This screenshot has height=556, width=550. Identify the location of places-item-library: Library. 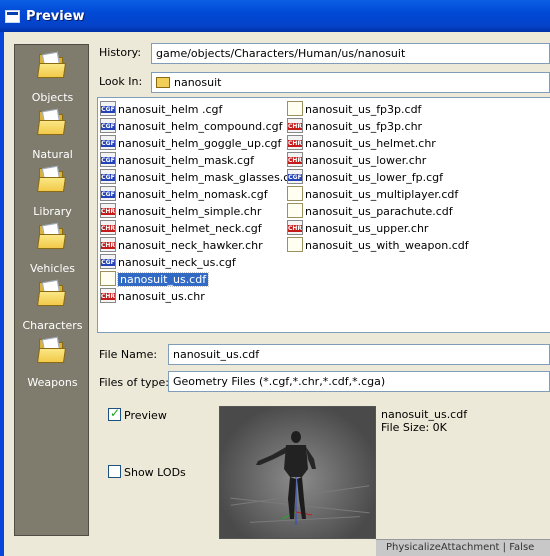
(52, 191).